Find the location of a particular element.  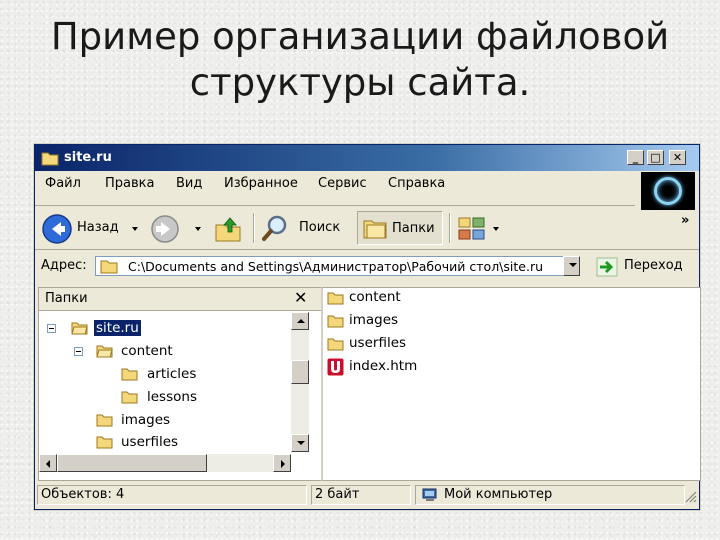

scroll-left-button is located at coordinates (48, 463).